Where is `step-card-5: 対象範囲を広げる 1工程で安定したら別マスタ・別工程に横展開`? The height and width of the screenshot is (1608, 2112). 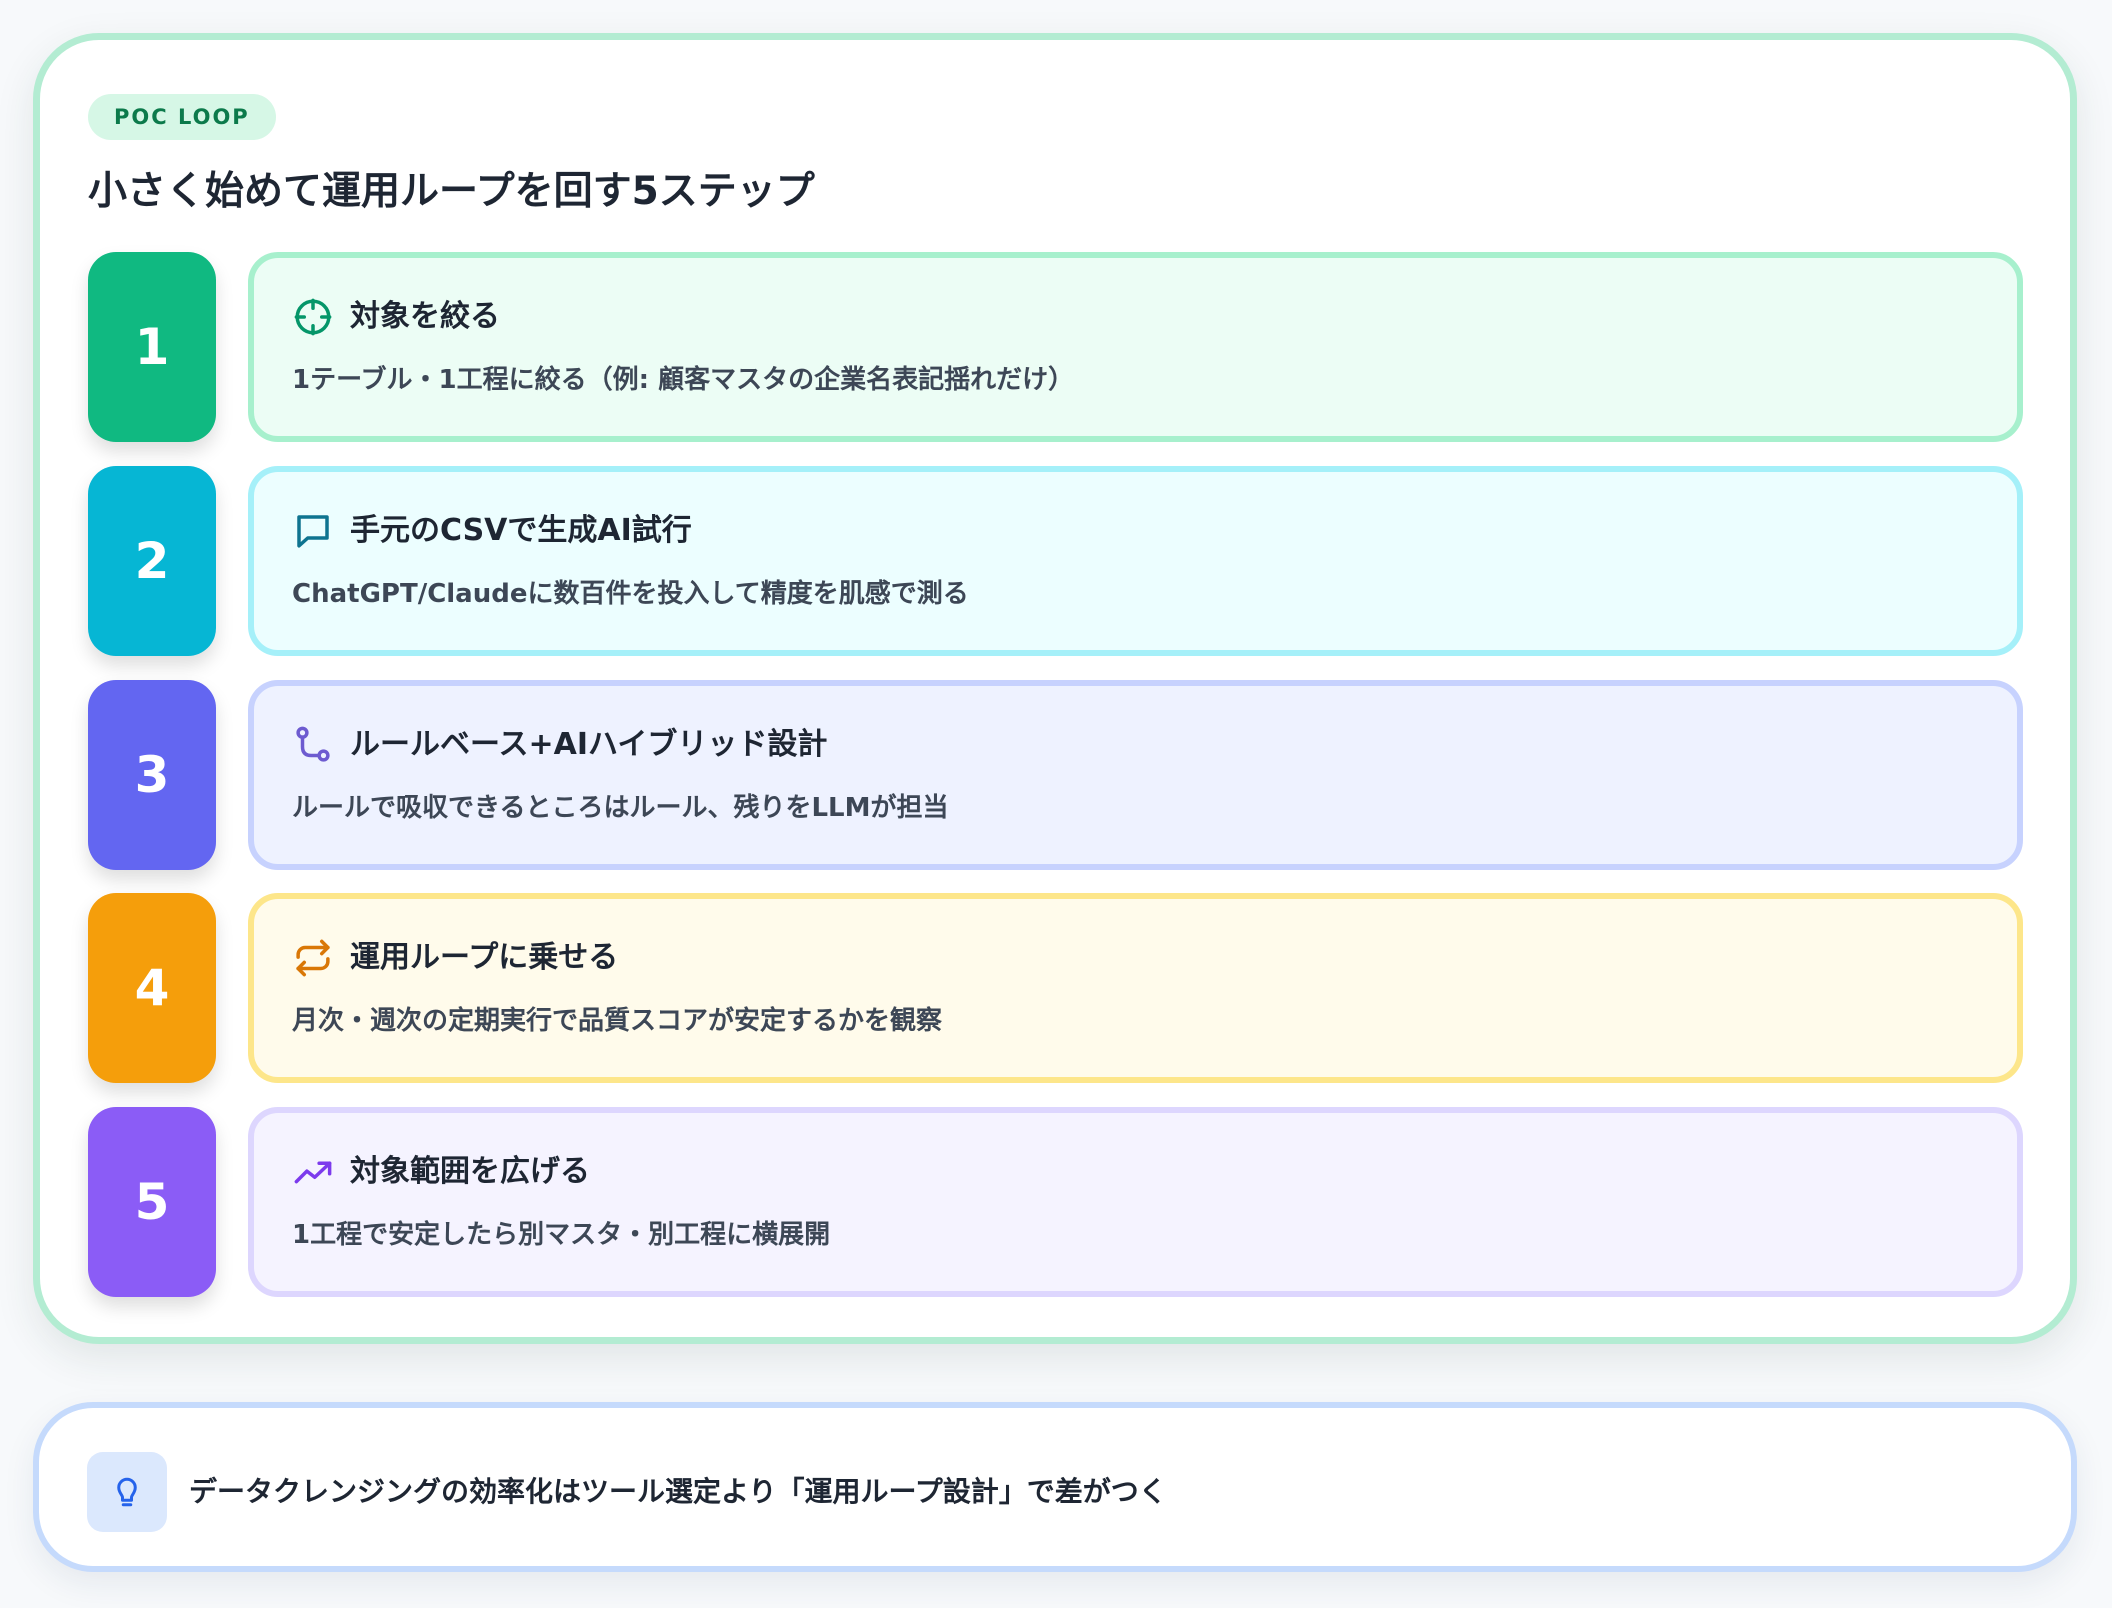
step-card-5: 対象範囲を広げる 1工程で安定したら別マスタ・別工程に横展開 is located at coordinates (1135, 1202).